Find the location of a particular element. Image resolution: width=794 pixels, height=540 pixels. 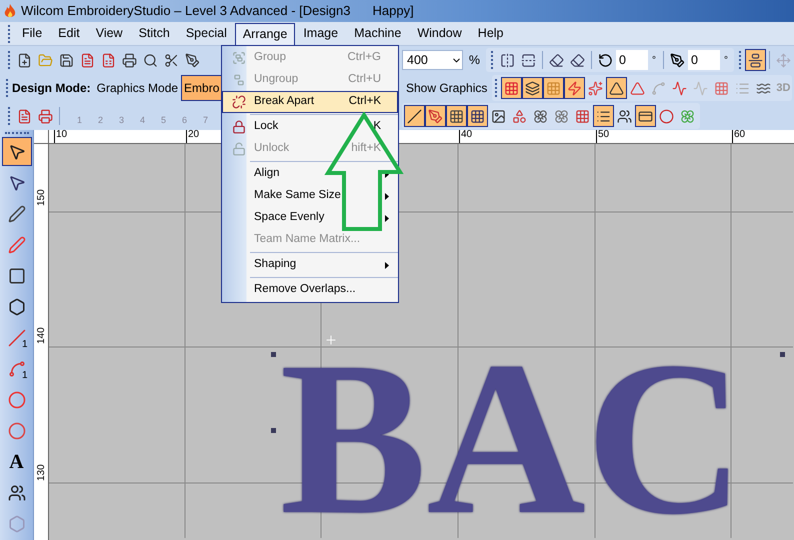

dot-grid-icon is located at coordinates (582, 116).